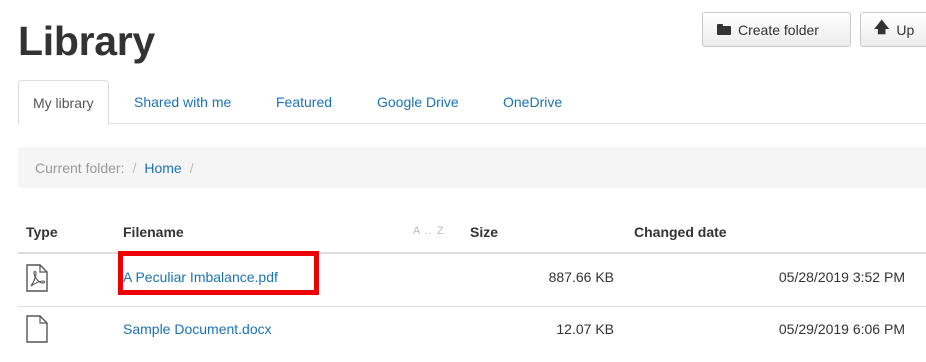 The image size is (926, 362). I want to click on changed-date: 05/28/2019 3:52 PM, so click(841, 277).